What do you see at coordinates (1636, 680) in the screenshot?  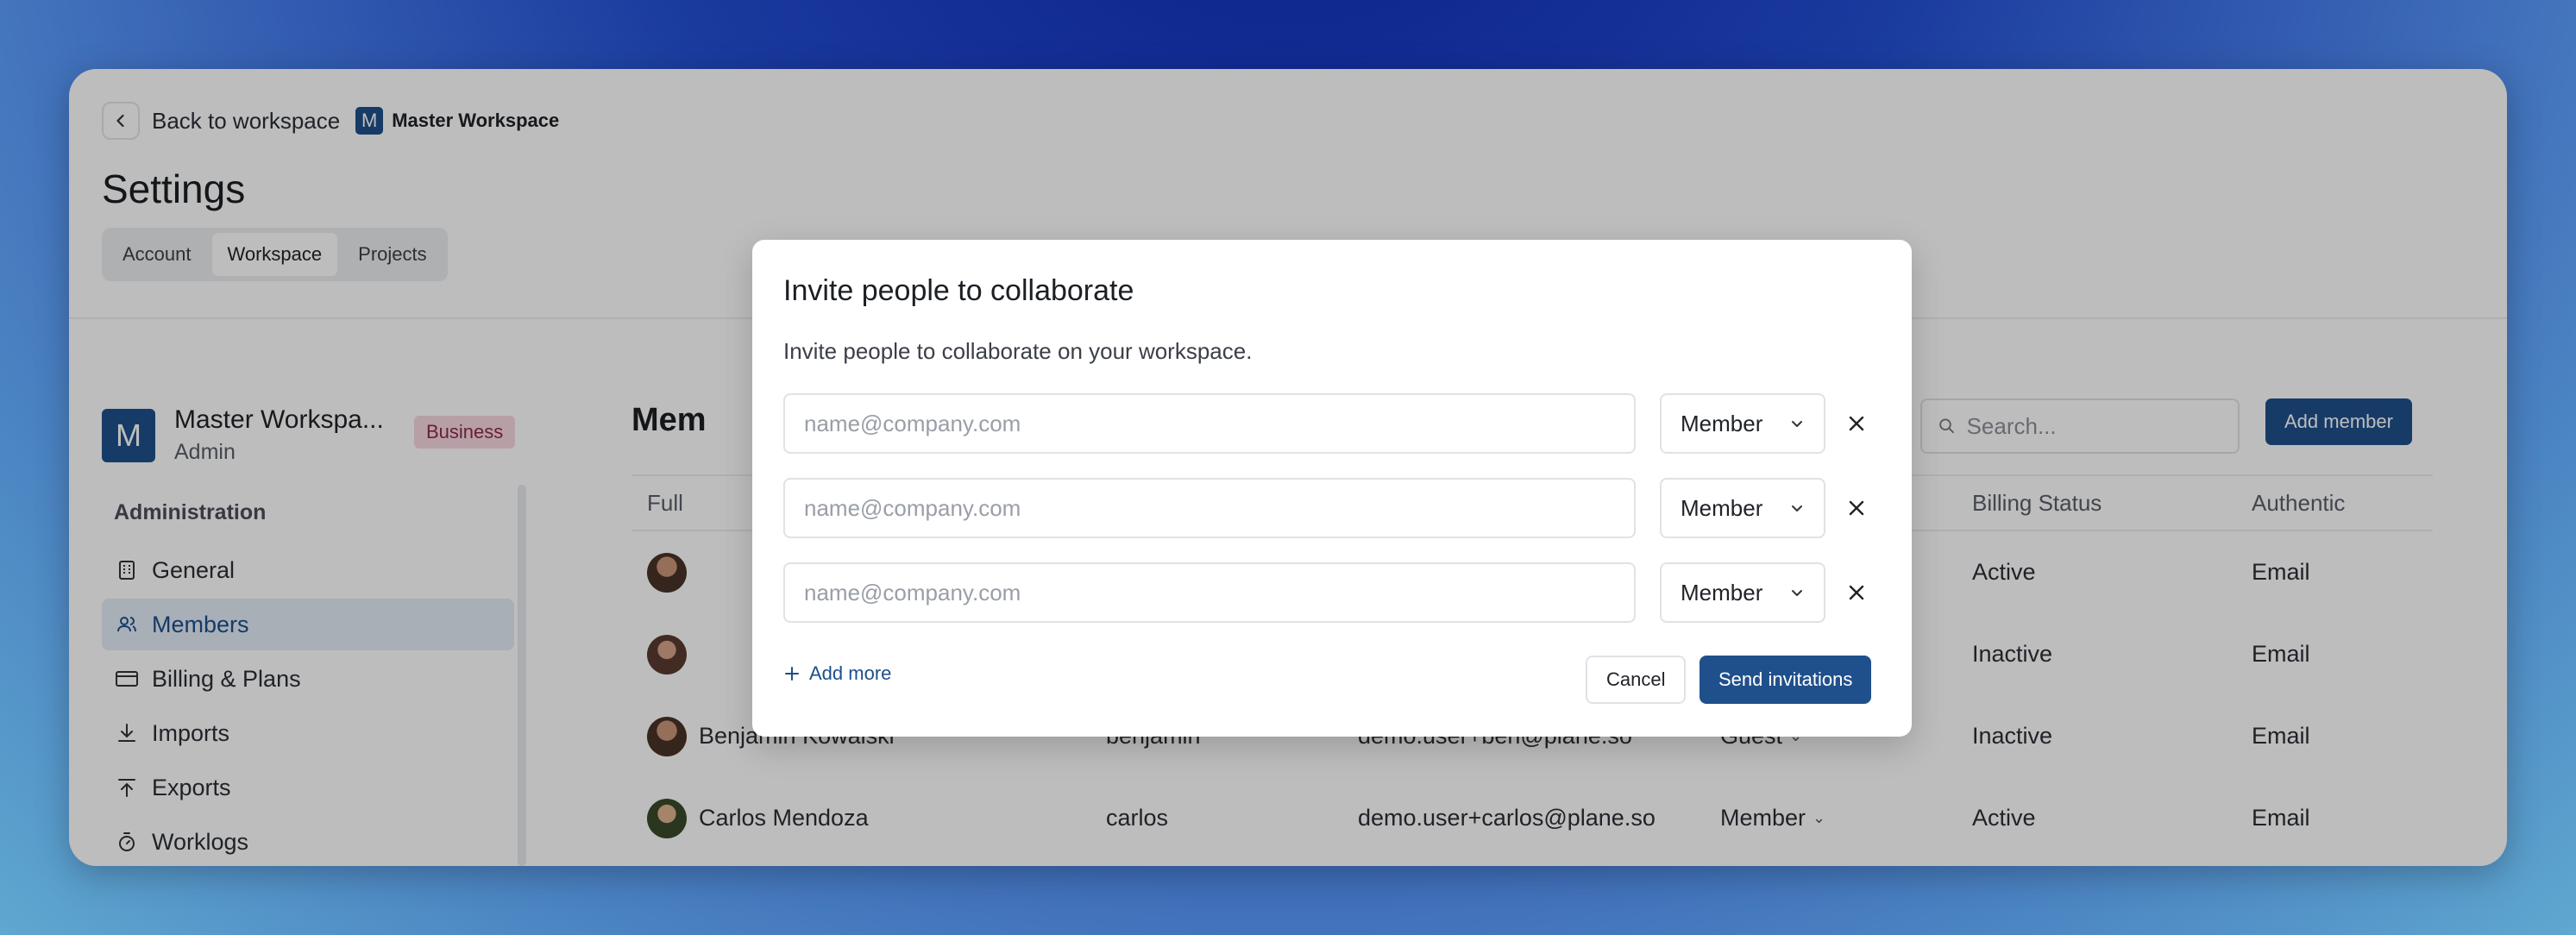 I see `cancel-button: Cancel` at bounding box center [1636, 680].